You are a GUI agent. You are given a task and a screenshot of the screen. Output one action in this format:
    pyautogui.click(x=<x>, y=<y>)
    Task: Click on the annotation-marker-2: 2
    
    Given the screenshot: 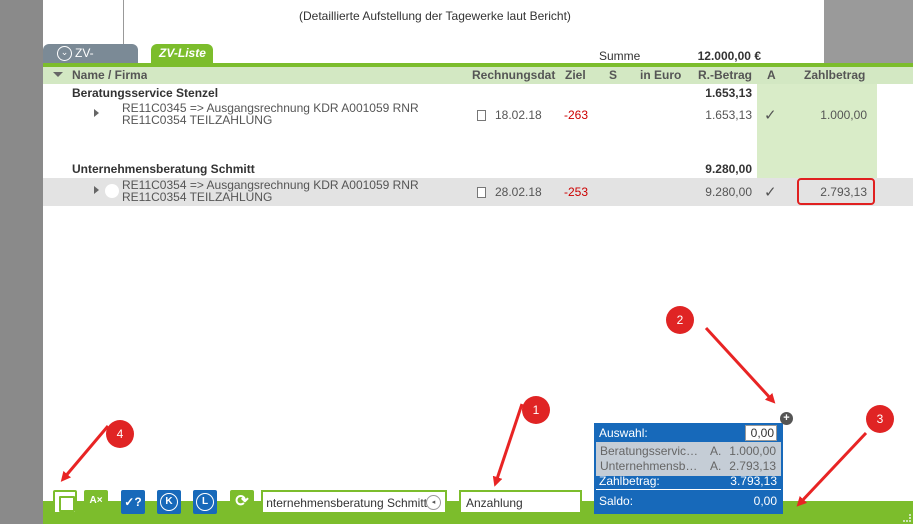 What is the action you would take?
    pyautogui.click(x=680, y=320)
    